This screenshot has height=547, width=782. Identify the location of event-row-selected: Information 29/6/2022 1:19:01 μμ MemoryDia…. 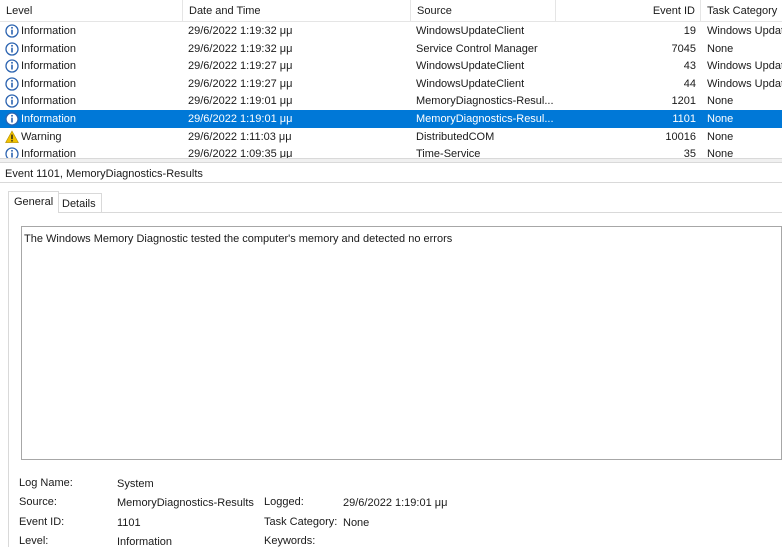
(391, 119).